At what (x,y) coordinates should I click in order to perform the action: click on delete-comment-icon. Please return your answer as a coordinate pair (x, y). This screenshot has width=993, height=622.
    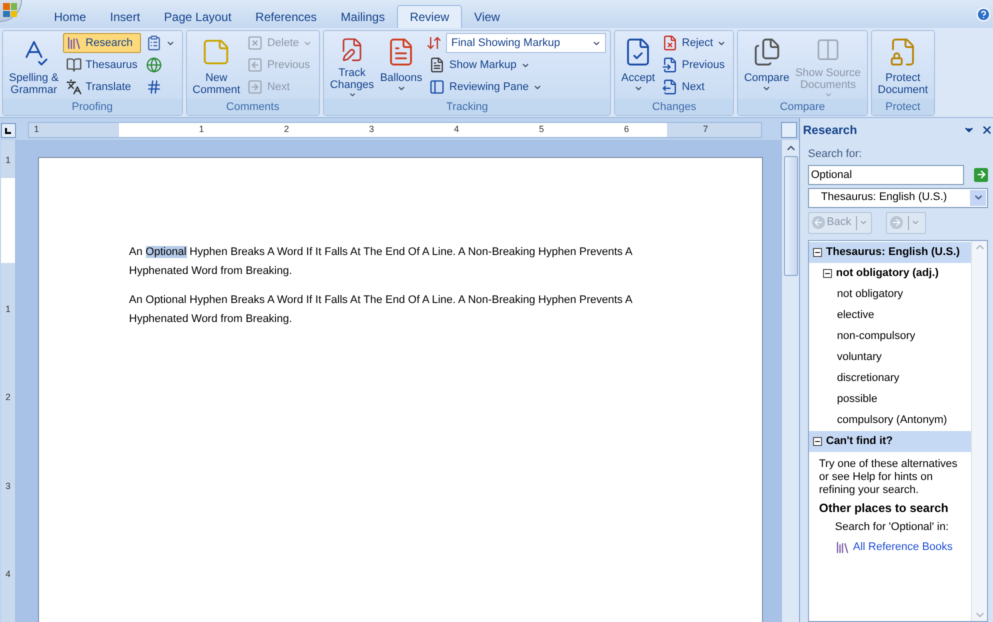
    Looking at the image, I should click on (255, 43).